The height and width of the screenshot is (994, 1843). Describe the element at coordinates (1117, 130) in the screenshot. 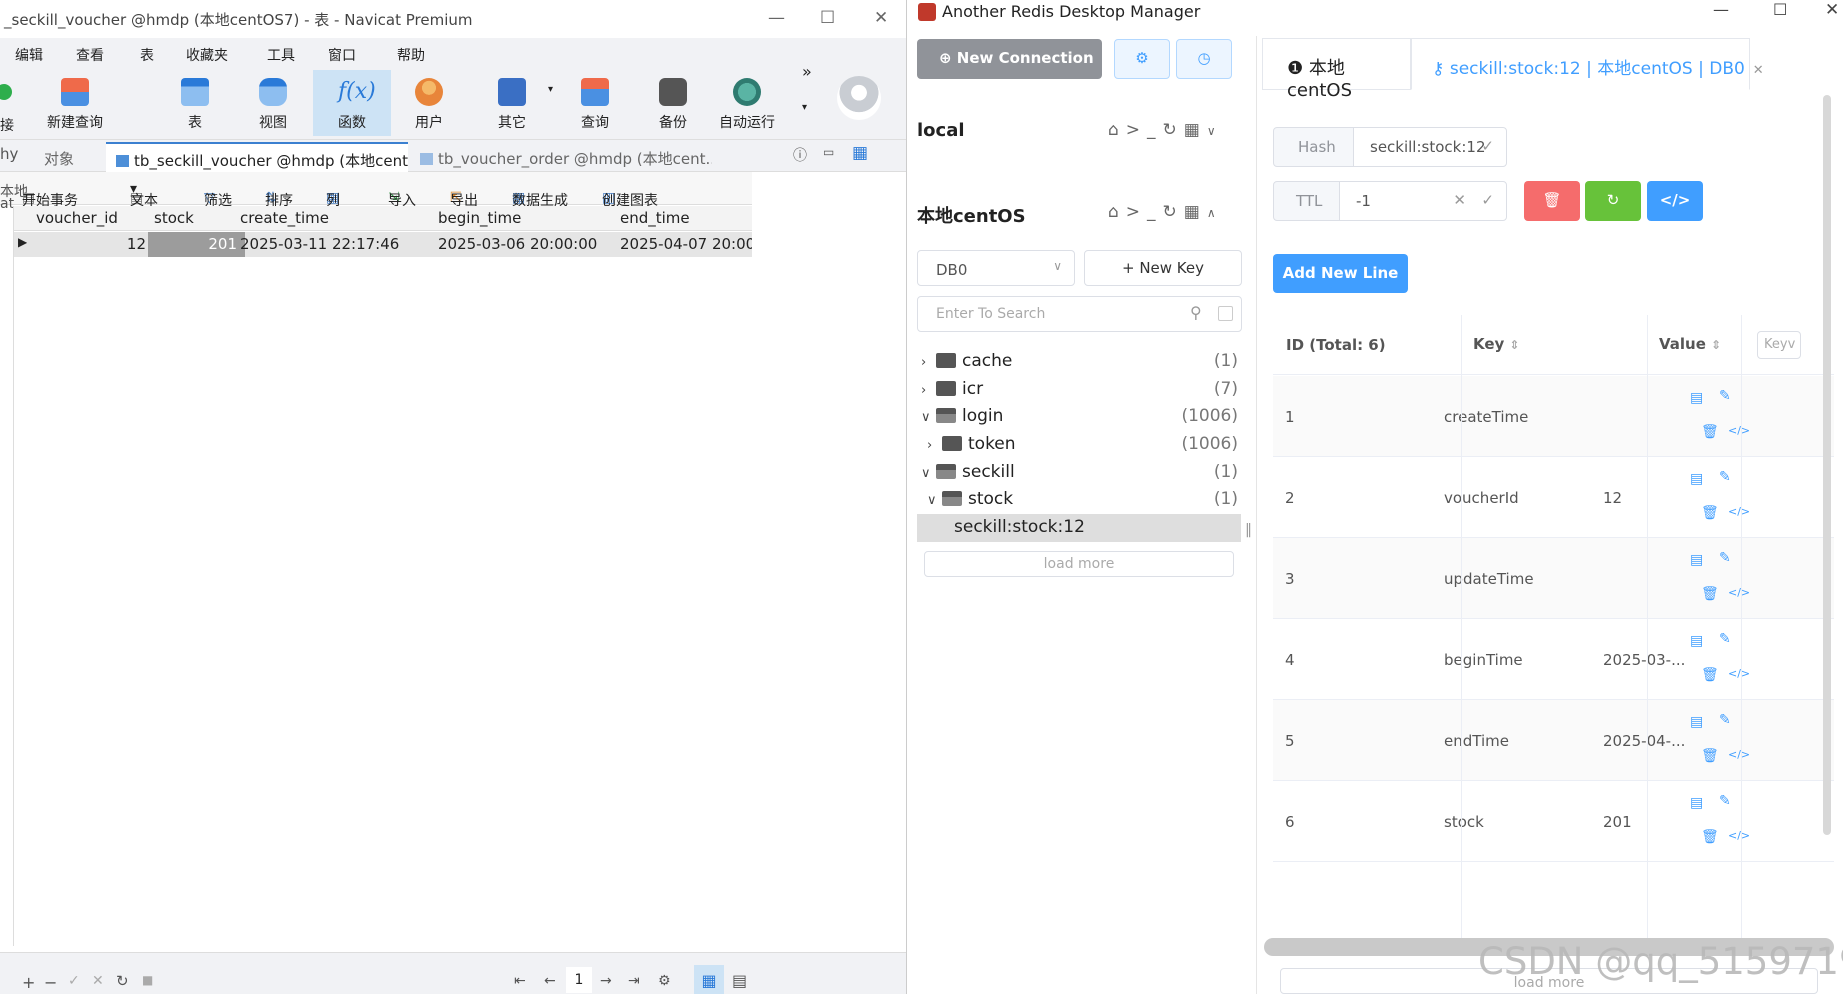

I see `home-icon: ⌂` at that location.